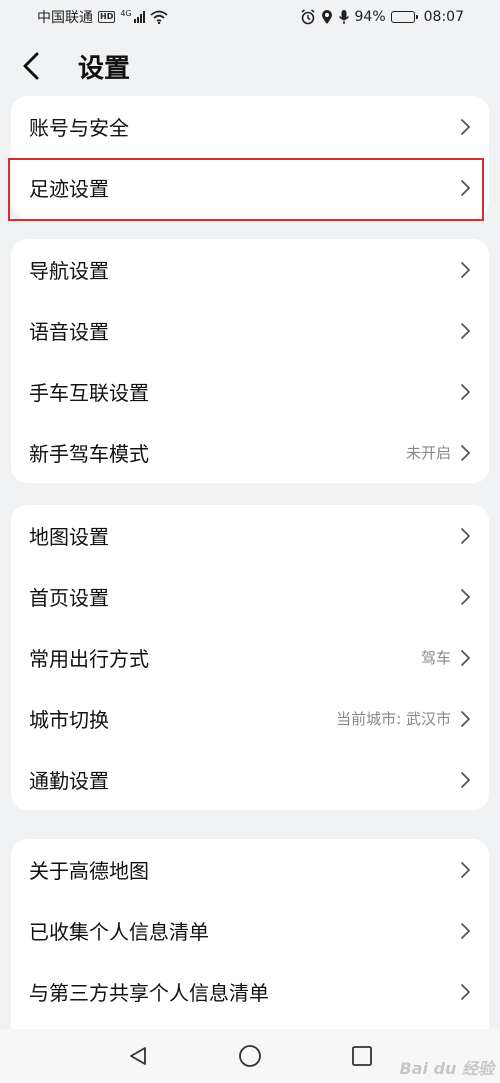 This screenshot has height=1083, width=500. Describe the element at coordinates (250, 930) in the screenshot. I see `settings-item-collected-info: 已收集个人信息清单` at that location.